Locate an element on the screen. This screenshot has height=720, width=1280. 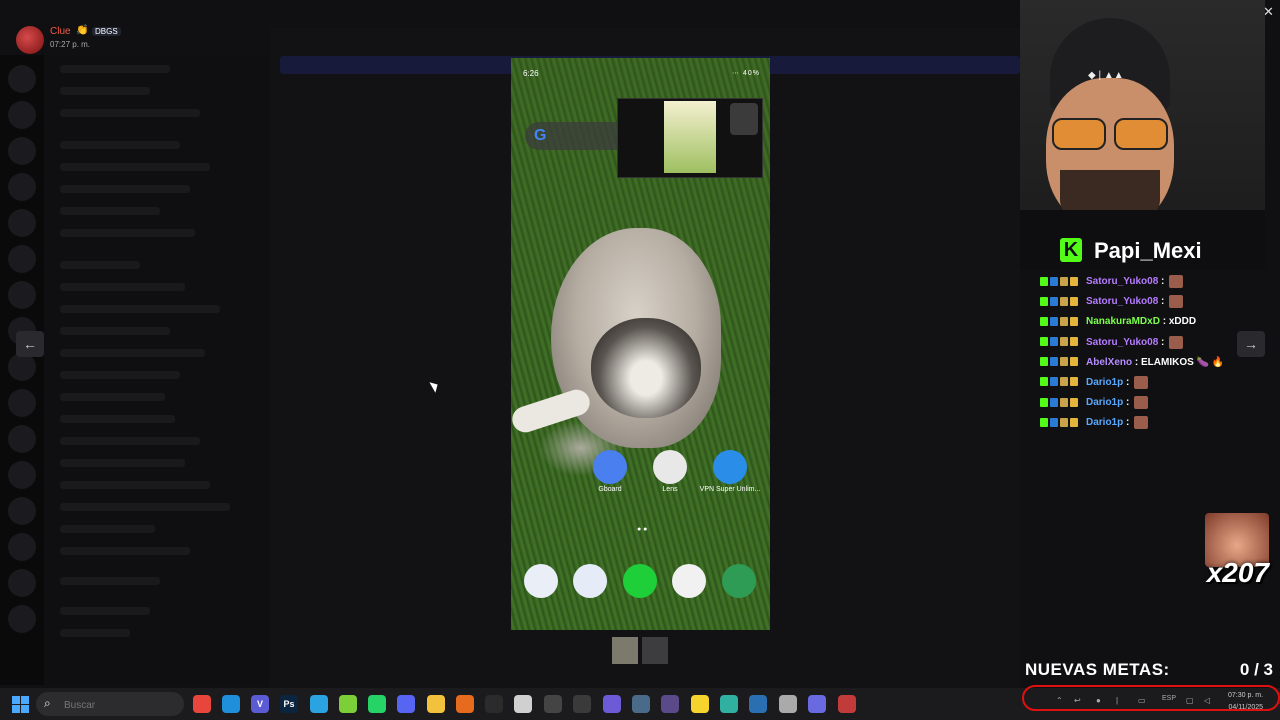
whatsapp-icon is located at coordinates (377, 704).